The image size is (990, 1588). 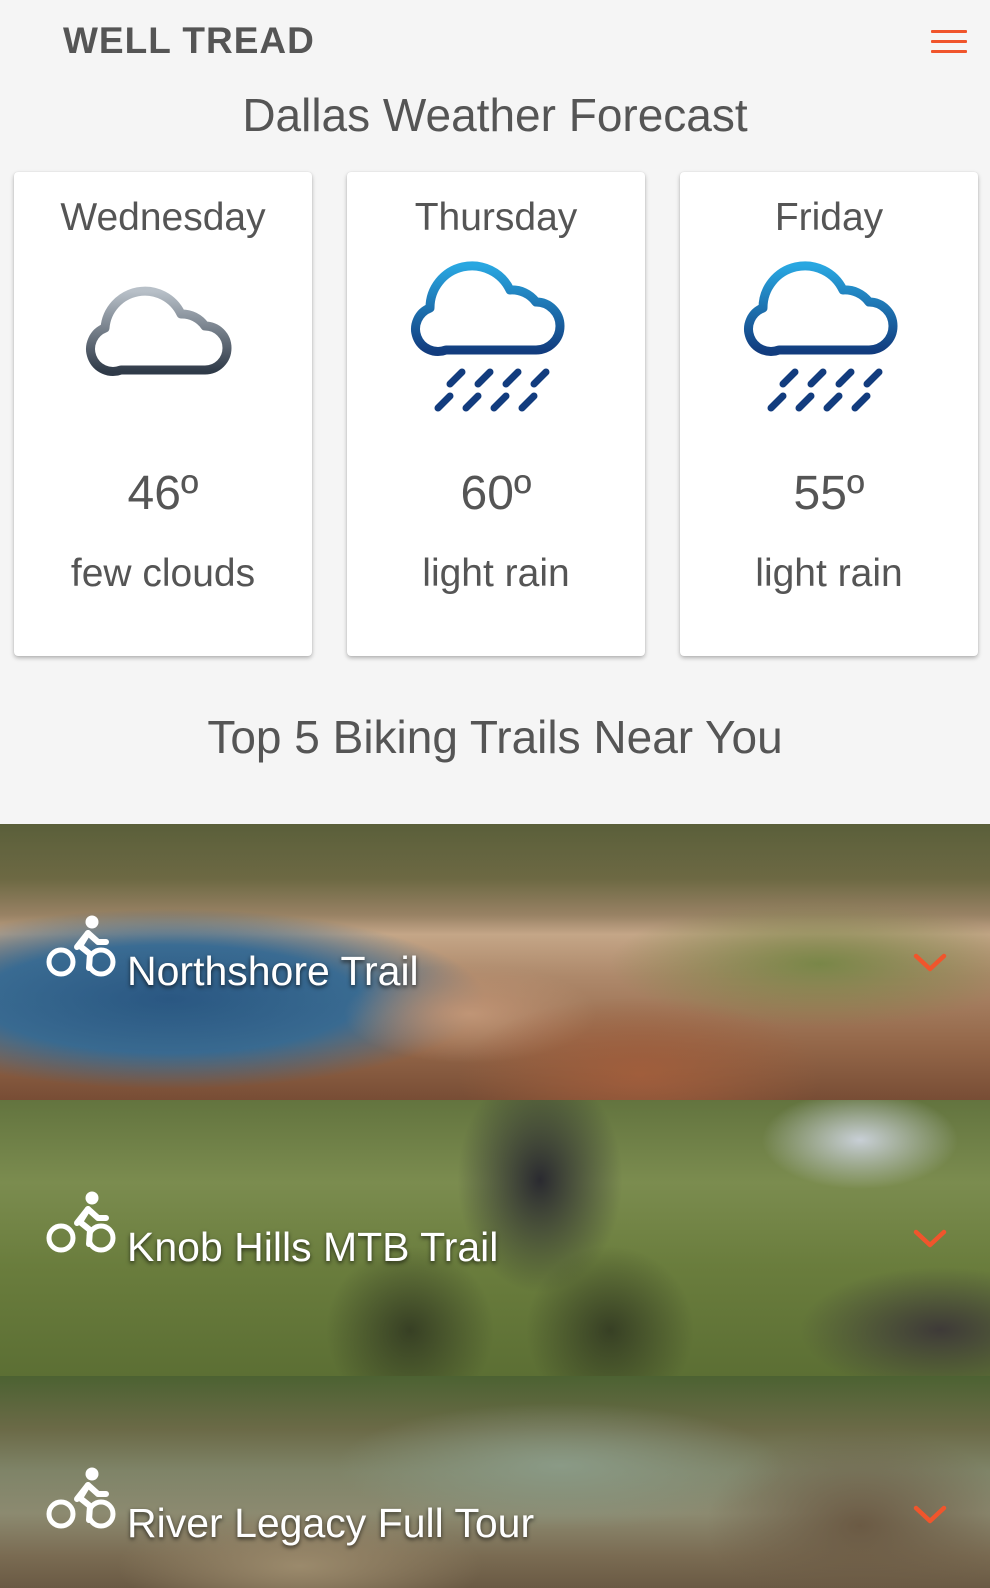 I want to click on forecast-day: Friday, so click(x=829, y=217).